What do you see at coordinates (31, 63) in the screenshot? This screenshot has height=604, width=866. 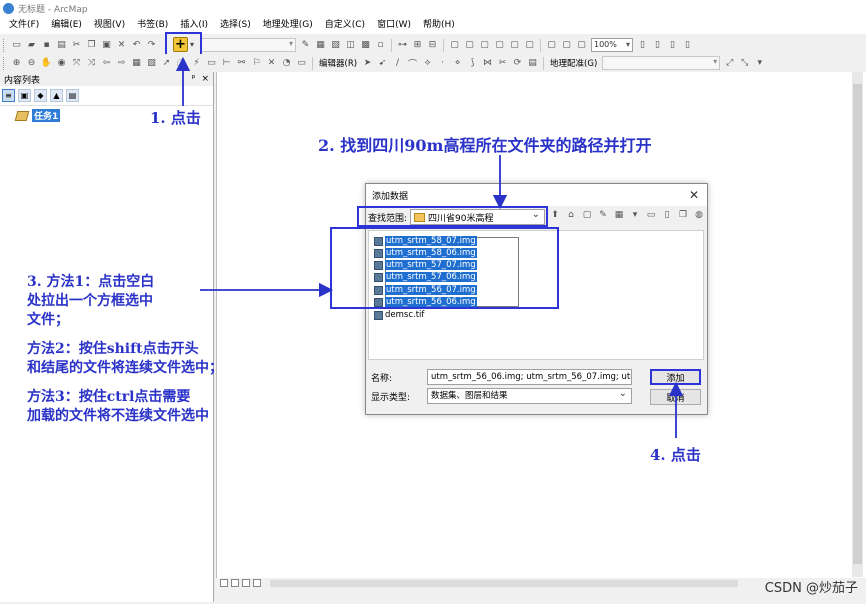 I see `zoom-out-icon: ⊖` at bounding box center [31, 63].